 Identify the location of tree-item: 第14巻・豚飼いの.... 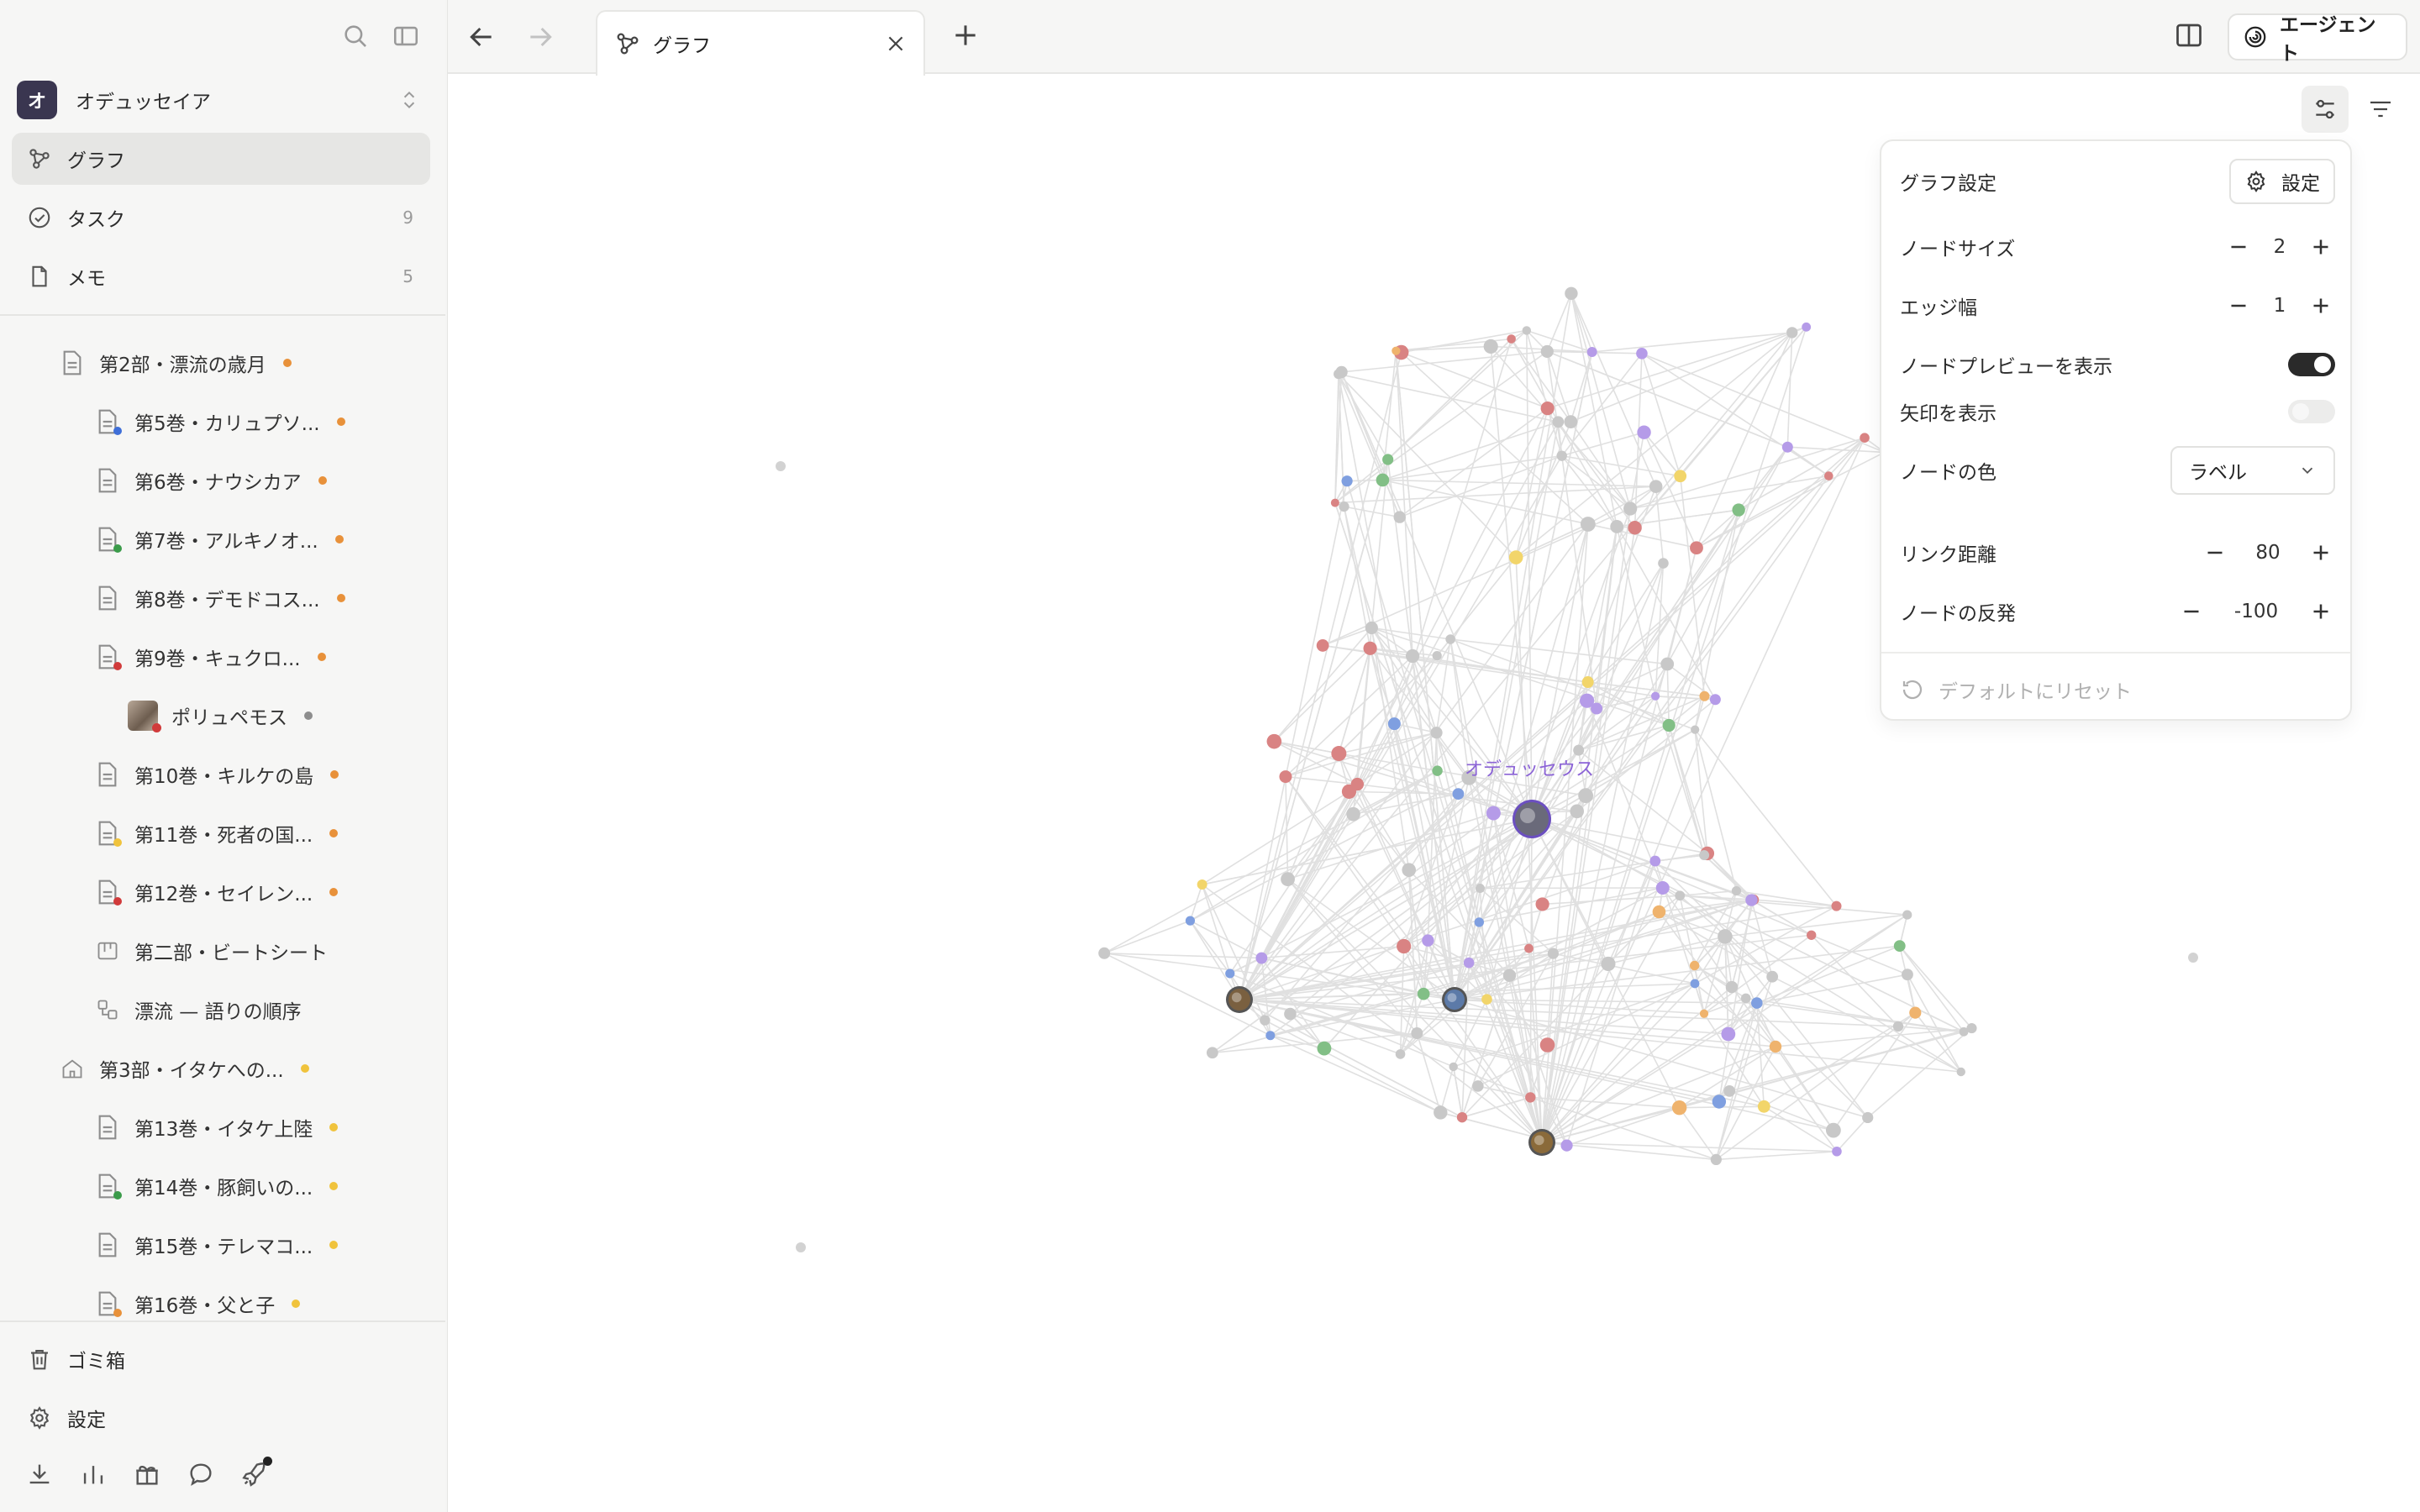
(218, 1186).